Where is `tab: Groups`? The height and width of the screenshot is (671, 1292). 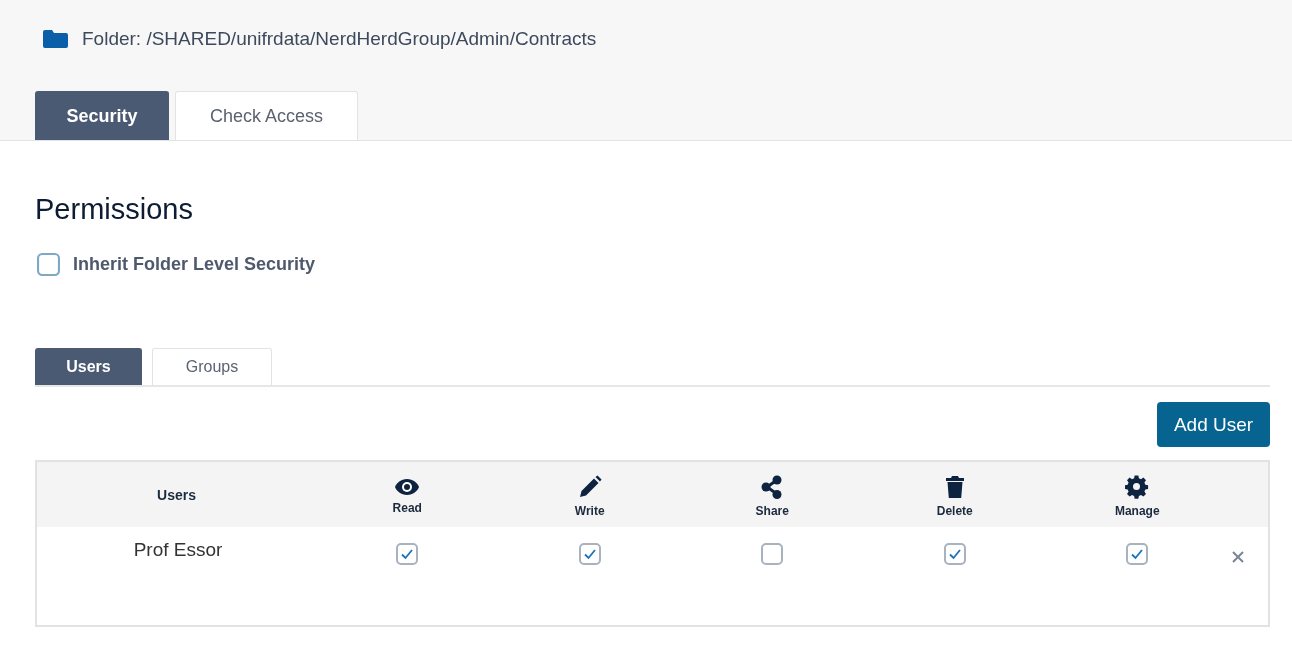
tab: Groups is located at coordinates (212, 366).